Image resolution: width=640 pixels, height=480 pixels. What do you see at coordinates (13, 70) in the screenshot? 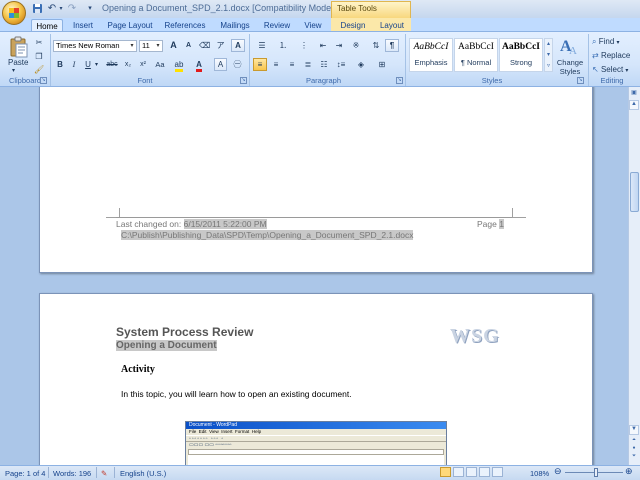
I see `paste-dropdown-icon: ▾` at bounding box center [13, 70].